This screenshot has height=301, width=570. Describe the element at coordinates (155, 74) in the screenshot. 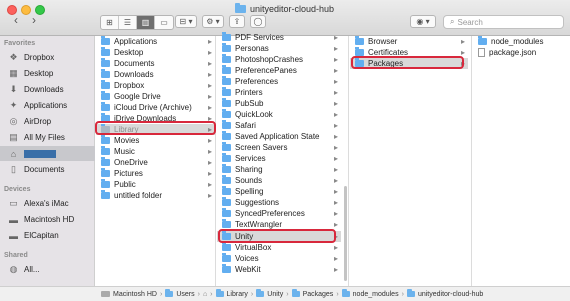

I see `list-item: Downloads ▸` at that location.